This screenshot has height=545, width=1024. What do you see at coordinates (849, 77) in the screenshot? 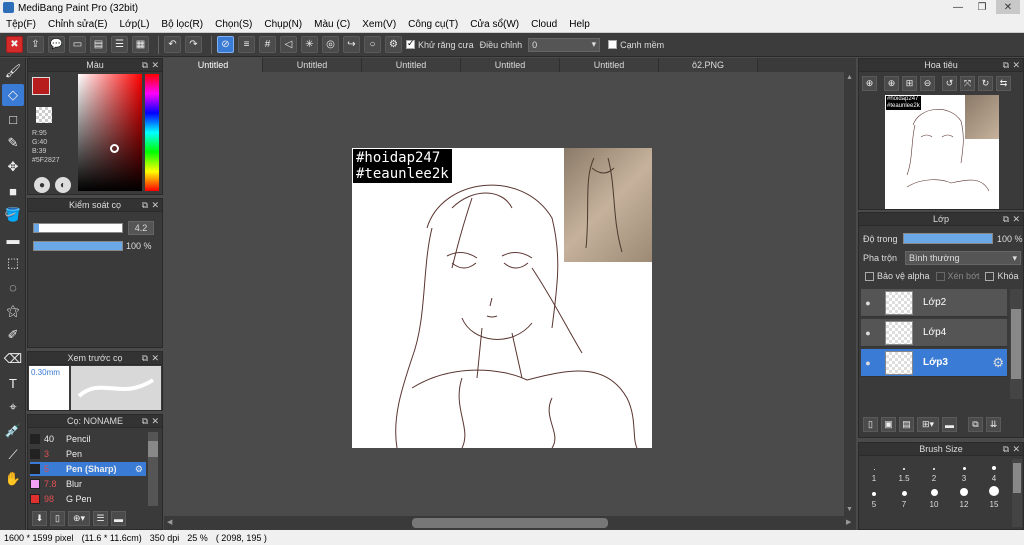
I see `scroll-up-icon: ▲` at bounding box center [849, 77].